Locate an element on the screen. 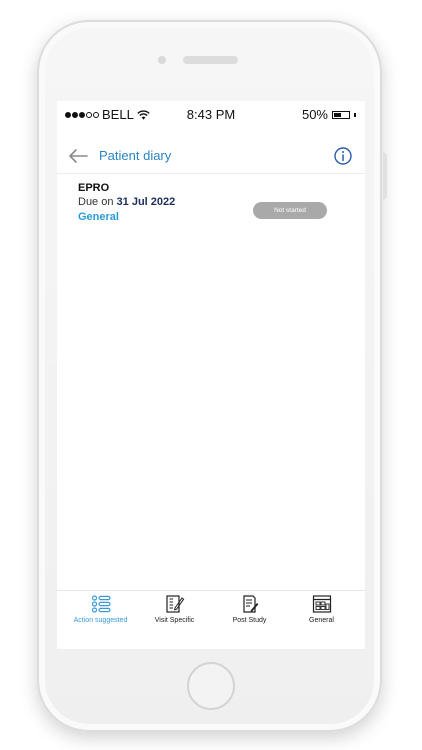 Image resolution: width=422 pixels, height=750 pixels. battery-icon is located at coordinates (341, 114).